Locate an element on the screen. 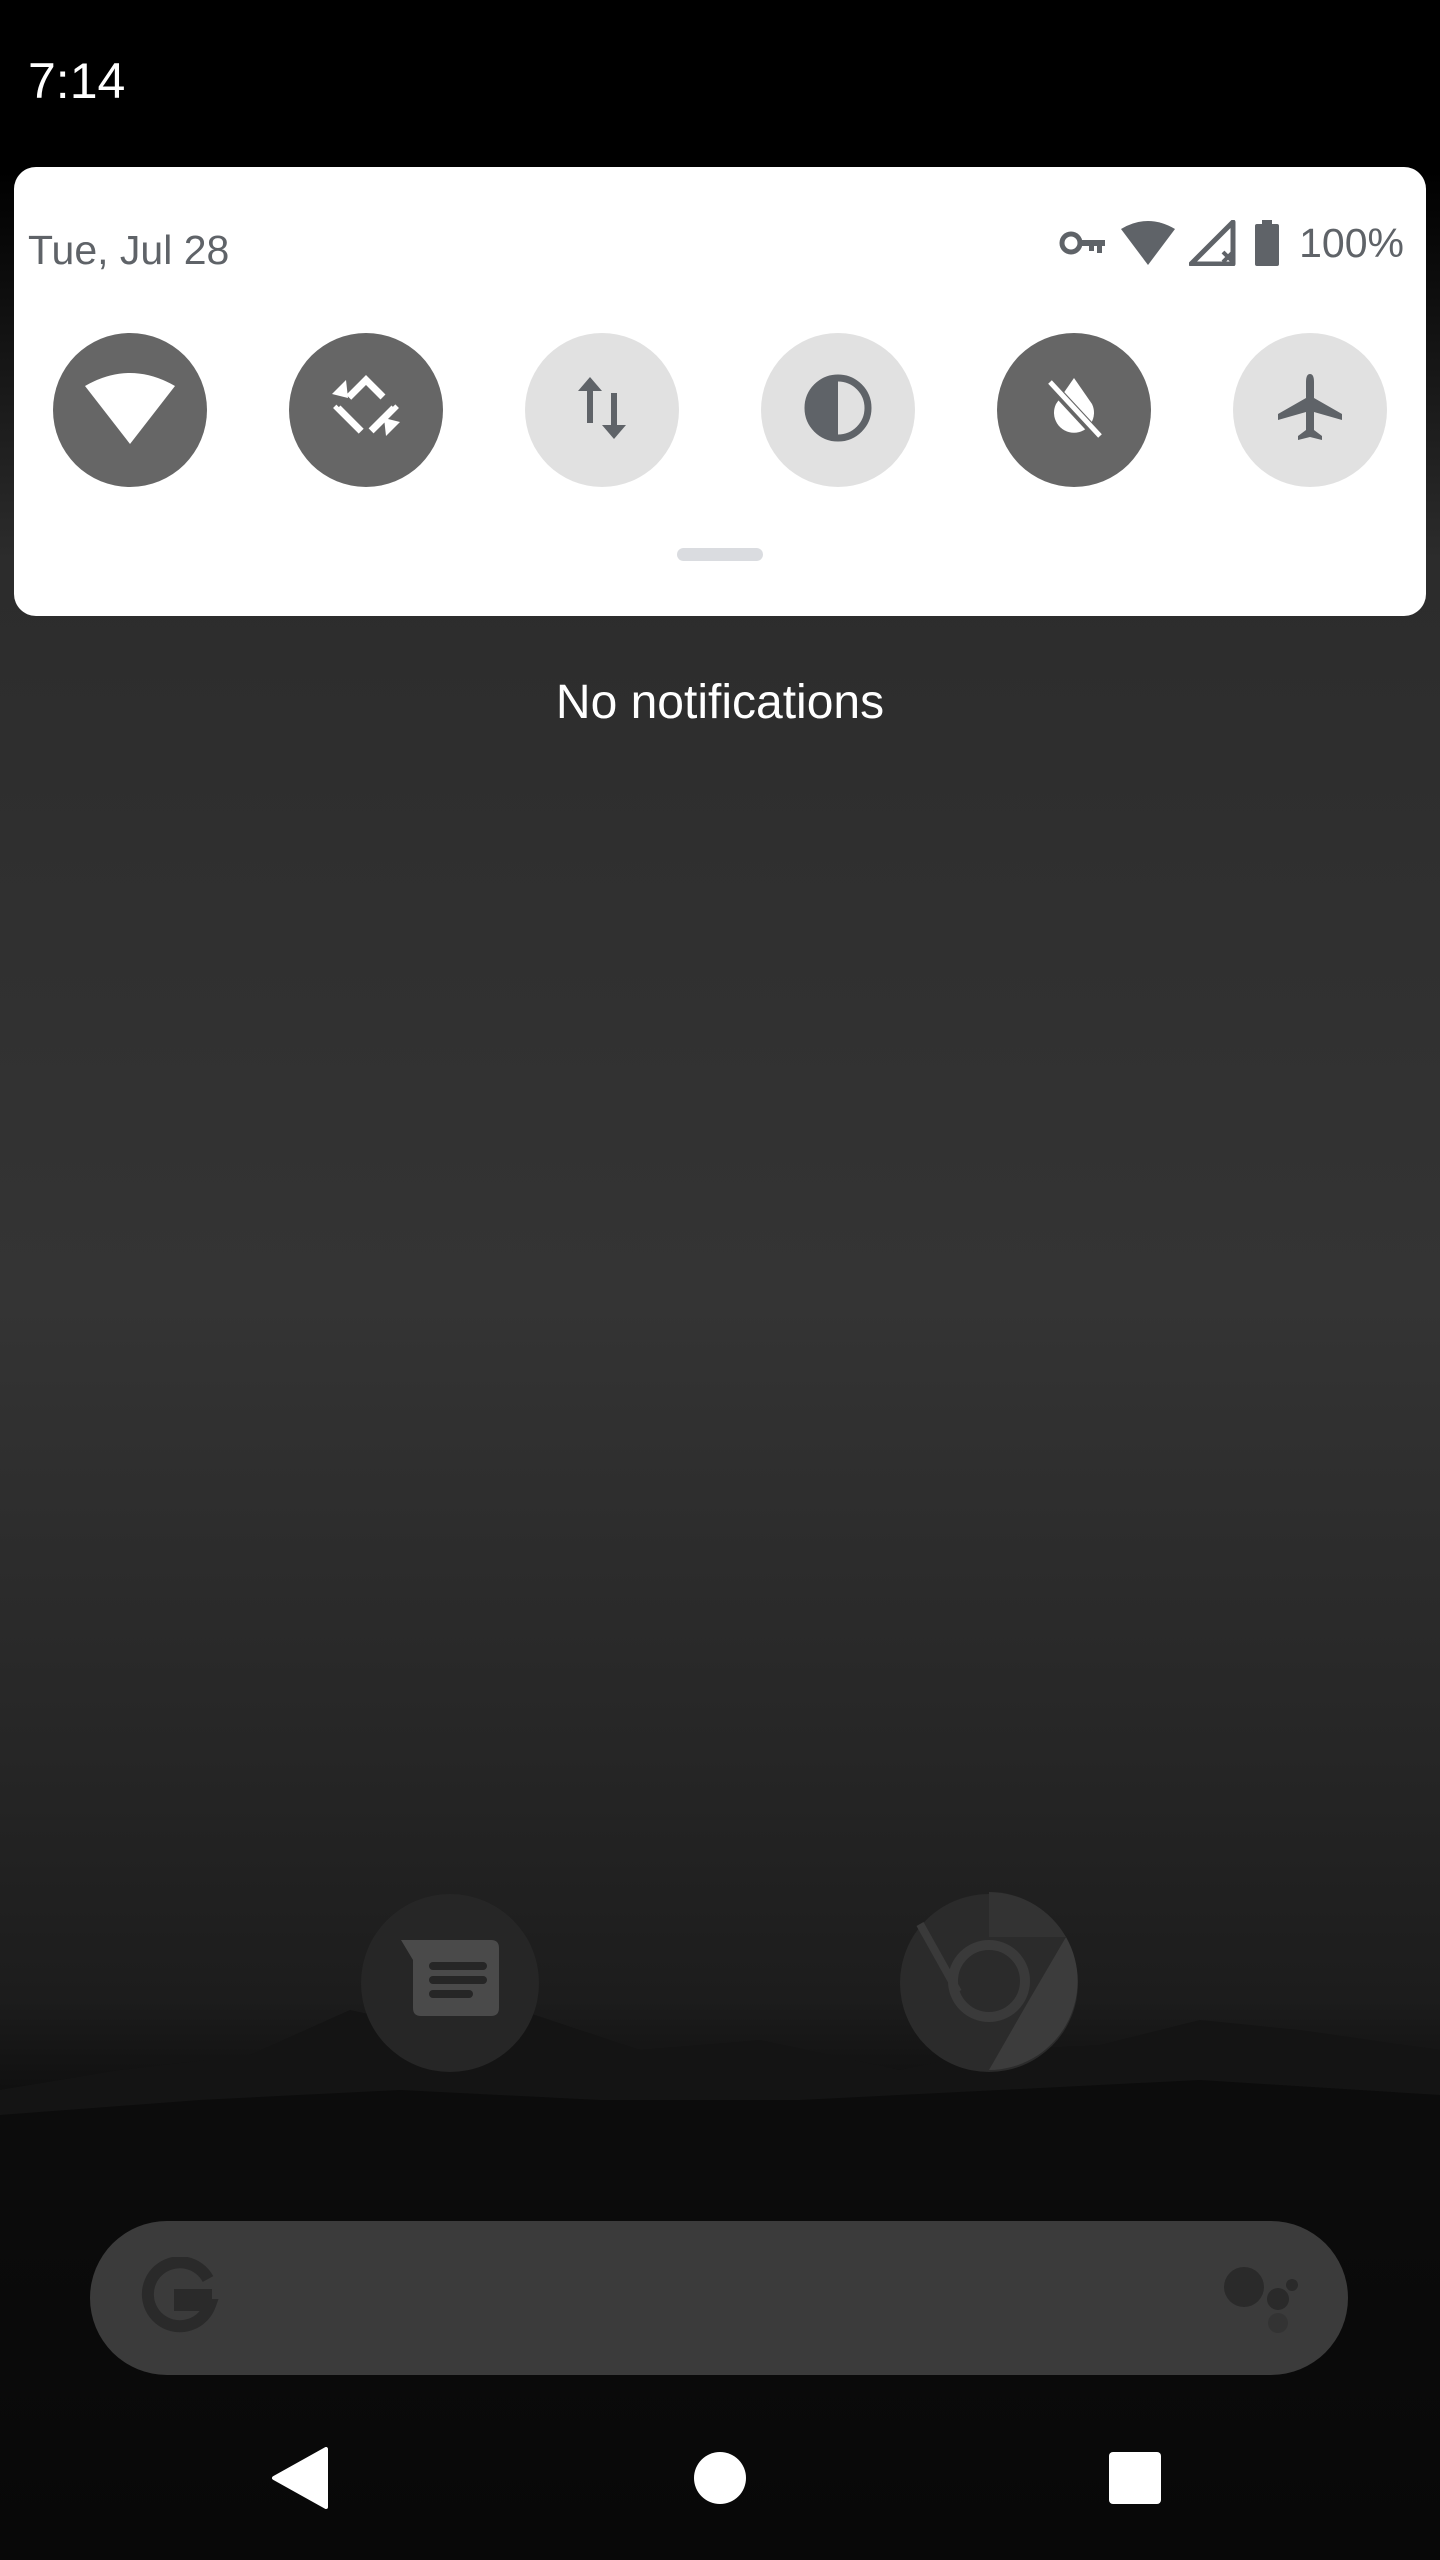 The image size is (1440, 2560). tile-wifi is located at coordinates (130, 410).